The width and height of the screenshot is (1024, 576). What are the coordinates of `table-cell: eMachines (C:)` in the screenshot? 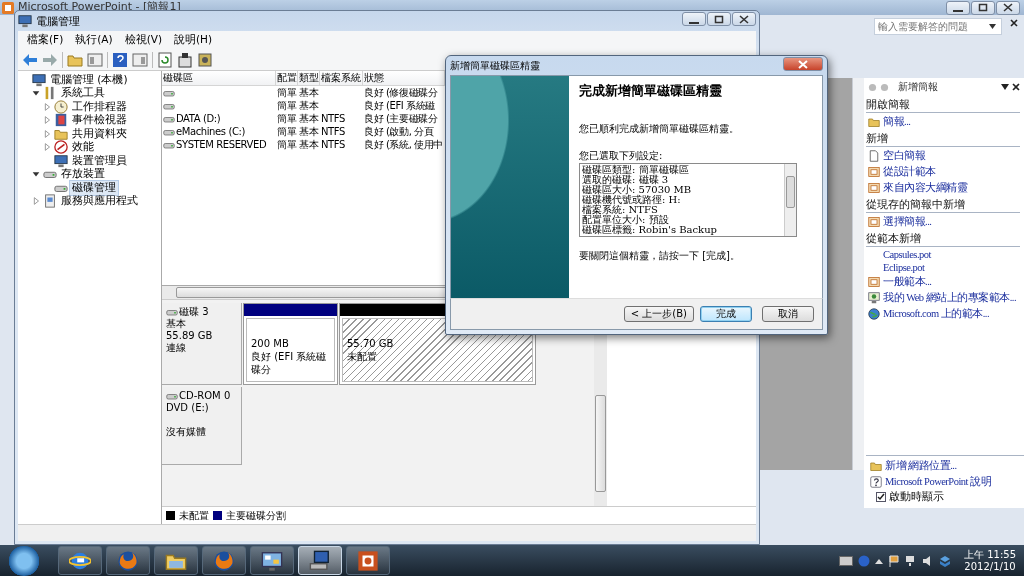 It's located at (210, 131).